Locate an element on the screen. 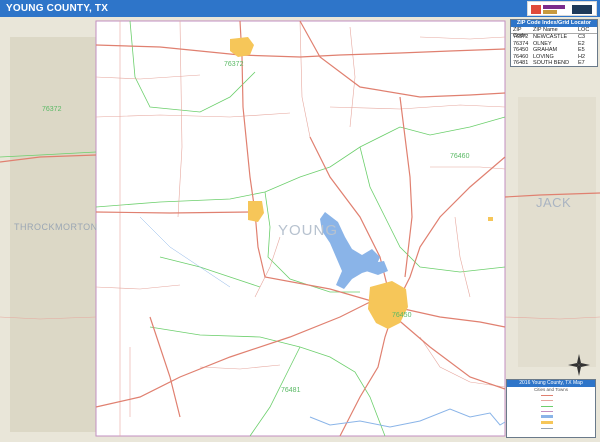  zip-code-cell: 76481 is located at coordinates (521, 62).